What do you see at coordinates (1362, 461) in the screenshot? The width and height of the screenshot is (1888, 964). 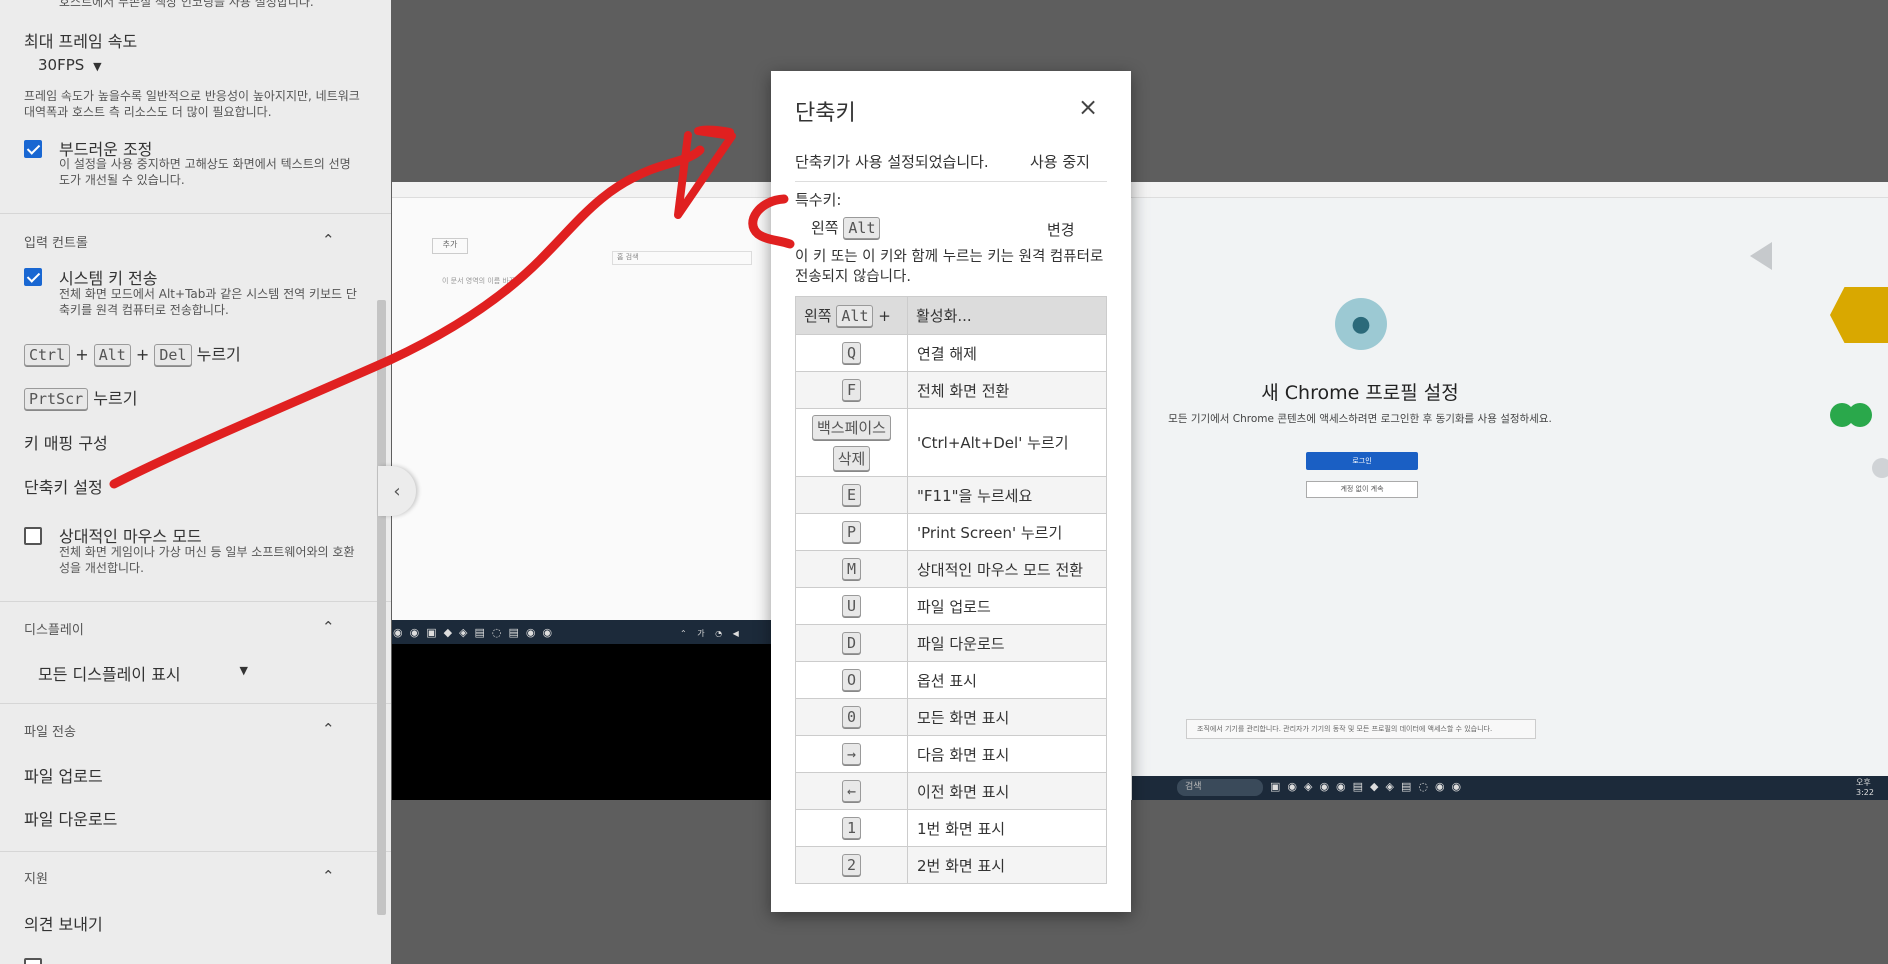 I see `chrome-login-button: 로그인` at bounding box center [1362, 461].